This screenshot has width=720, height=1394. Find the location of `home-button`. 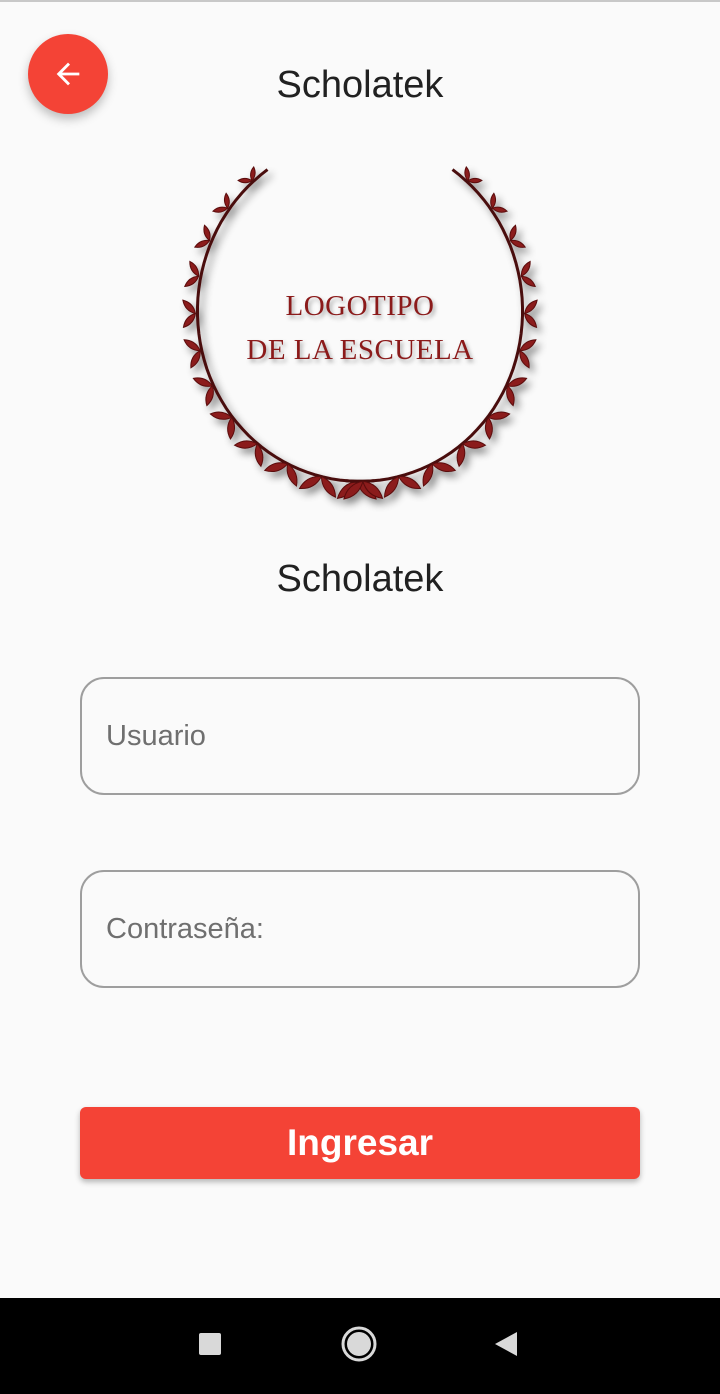

home-button is located at coordinates (359, 1346).